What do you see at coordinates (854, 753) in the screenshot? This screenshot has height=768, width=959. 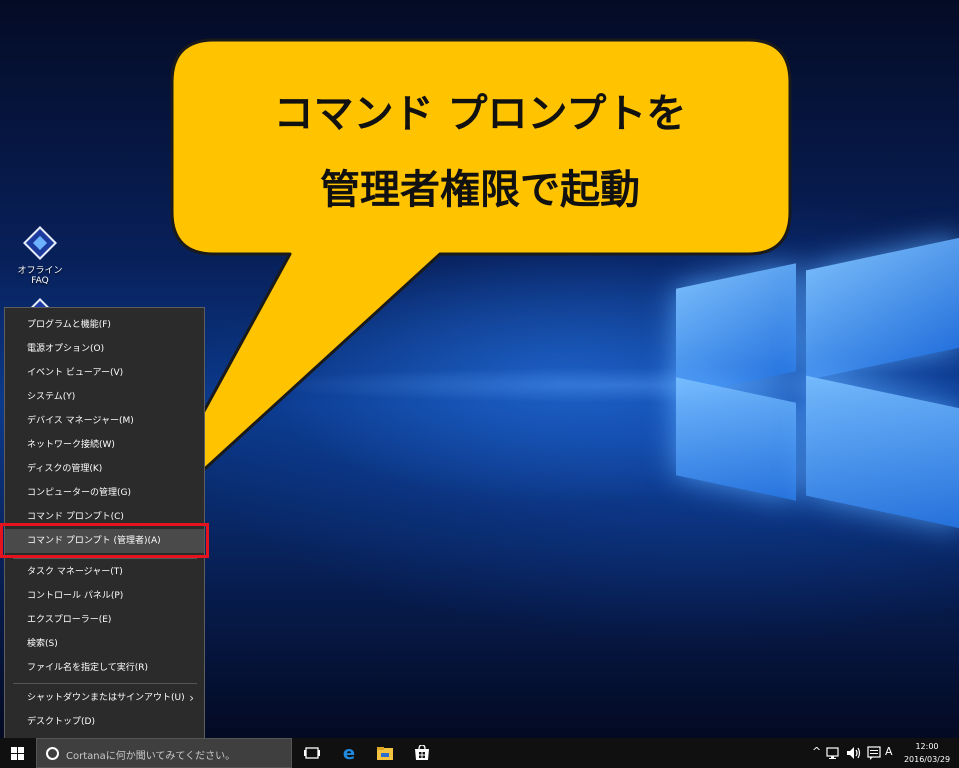 I see `volume-icon` at bounding box center [854, 753].